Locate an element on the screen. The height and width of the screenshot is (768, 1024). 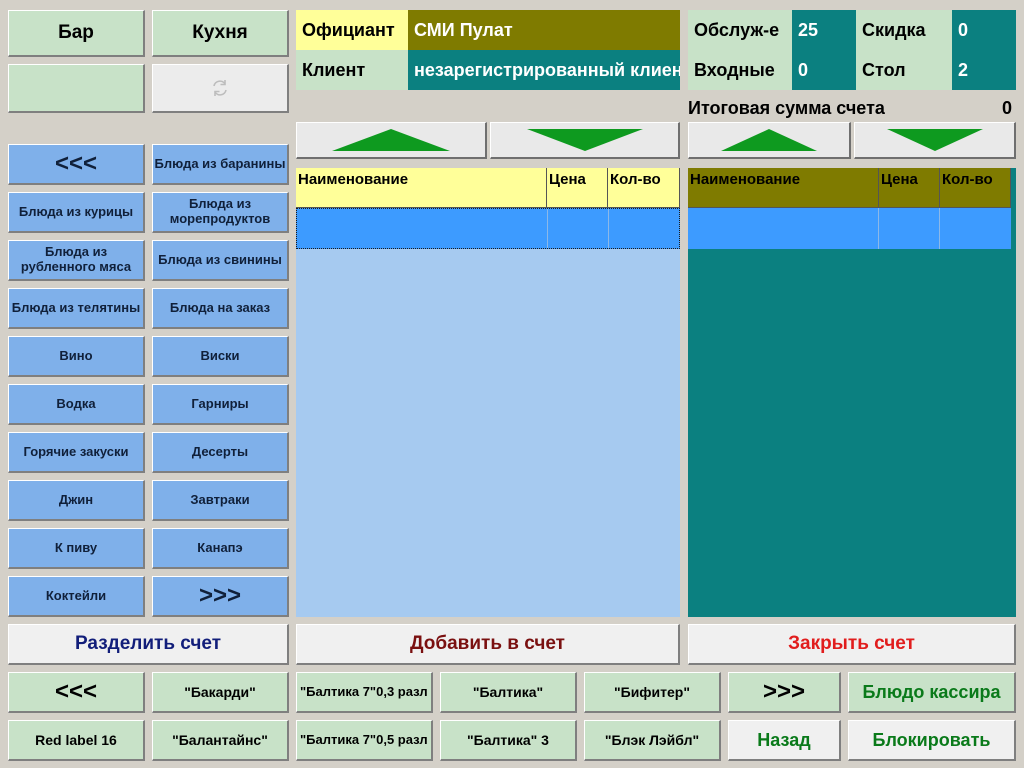
category-button: Блюда из курицы is located at coordinates (76, 212).